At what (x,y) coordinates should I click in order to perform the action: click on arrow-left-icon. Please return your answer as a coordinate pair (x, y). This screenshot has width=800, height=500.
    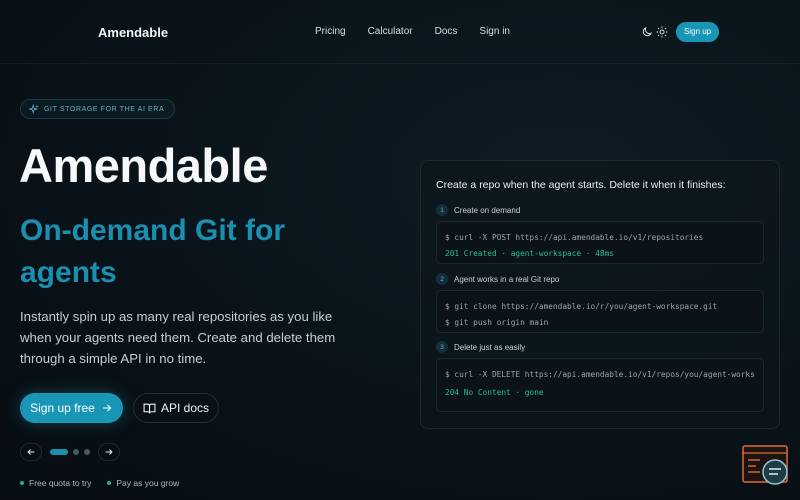
    Looking at the image, I should click on (31, 452).